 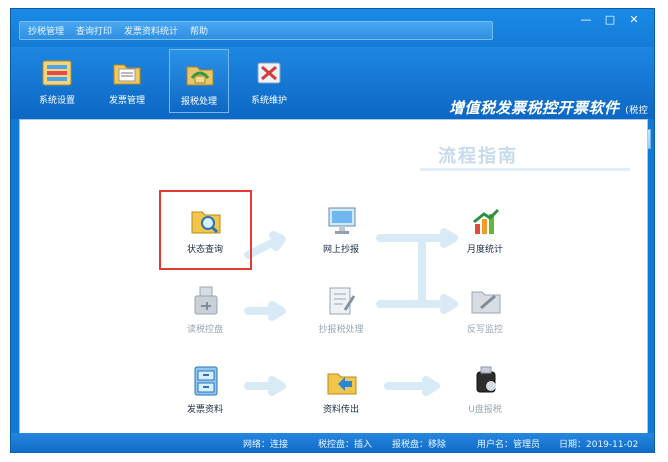 I want to click on node-label: 月度统计, so click(x=484, y=250).